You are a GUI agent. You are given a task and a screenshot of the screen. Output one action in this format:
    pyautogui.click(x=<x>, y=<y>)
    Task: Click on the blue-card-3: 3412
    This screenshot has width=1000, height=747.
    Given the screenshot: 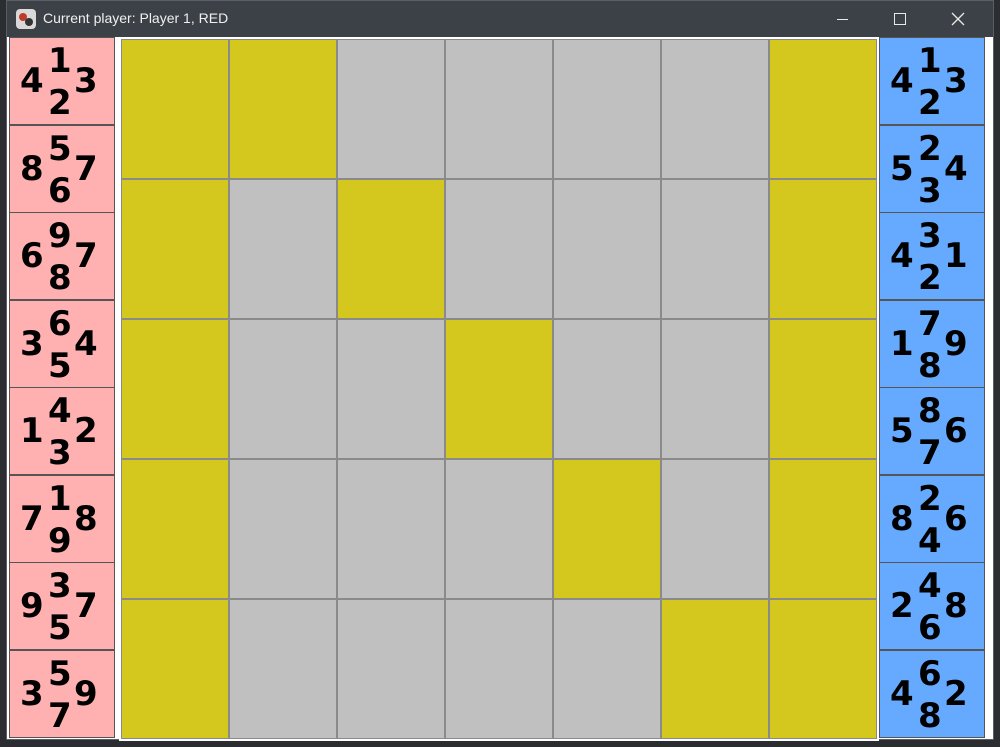 What is the action you would take?
    pyautogui.click(x=932, y=256)
    